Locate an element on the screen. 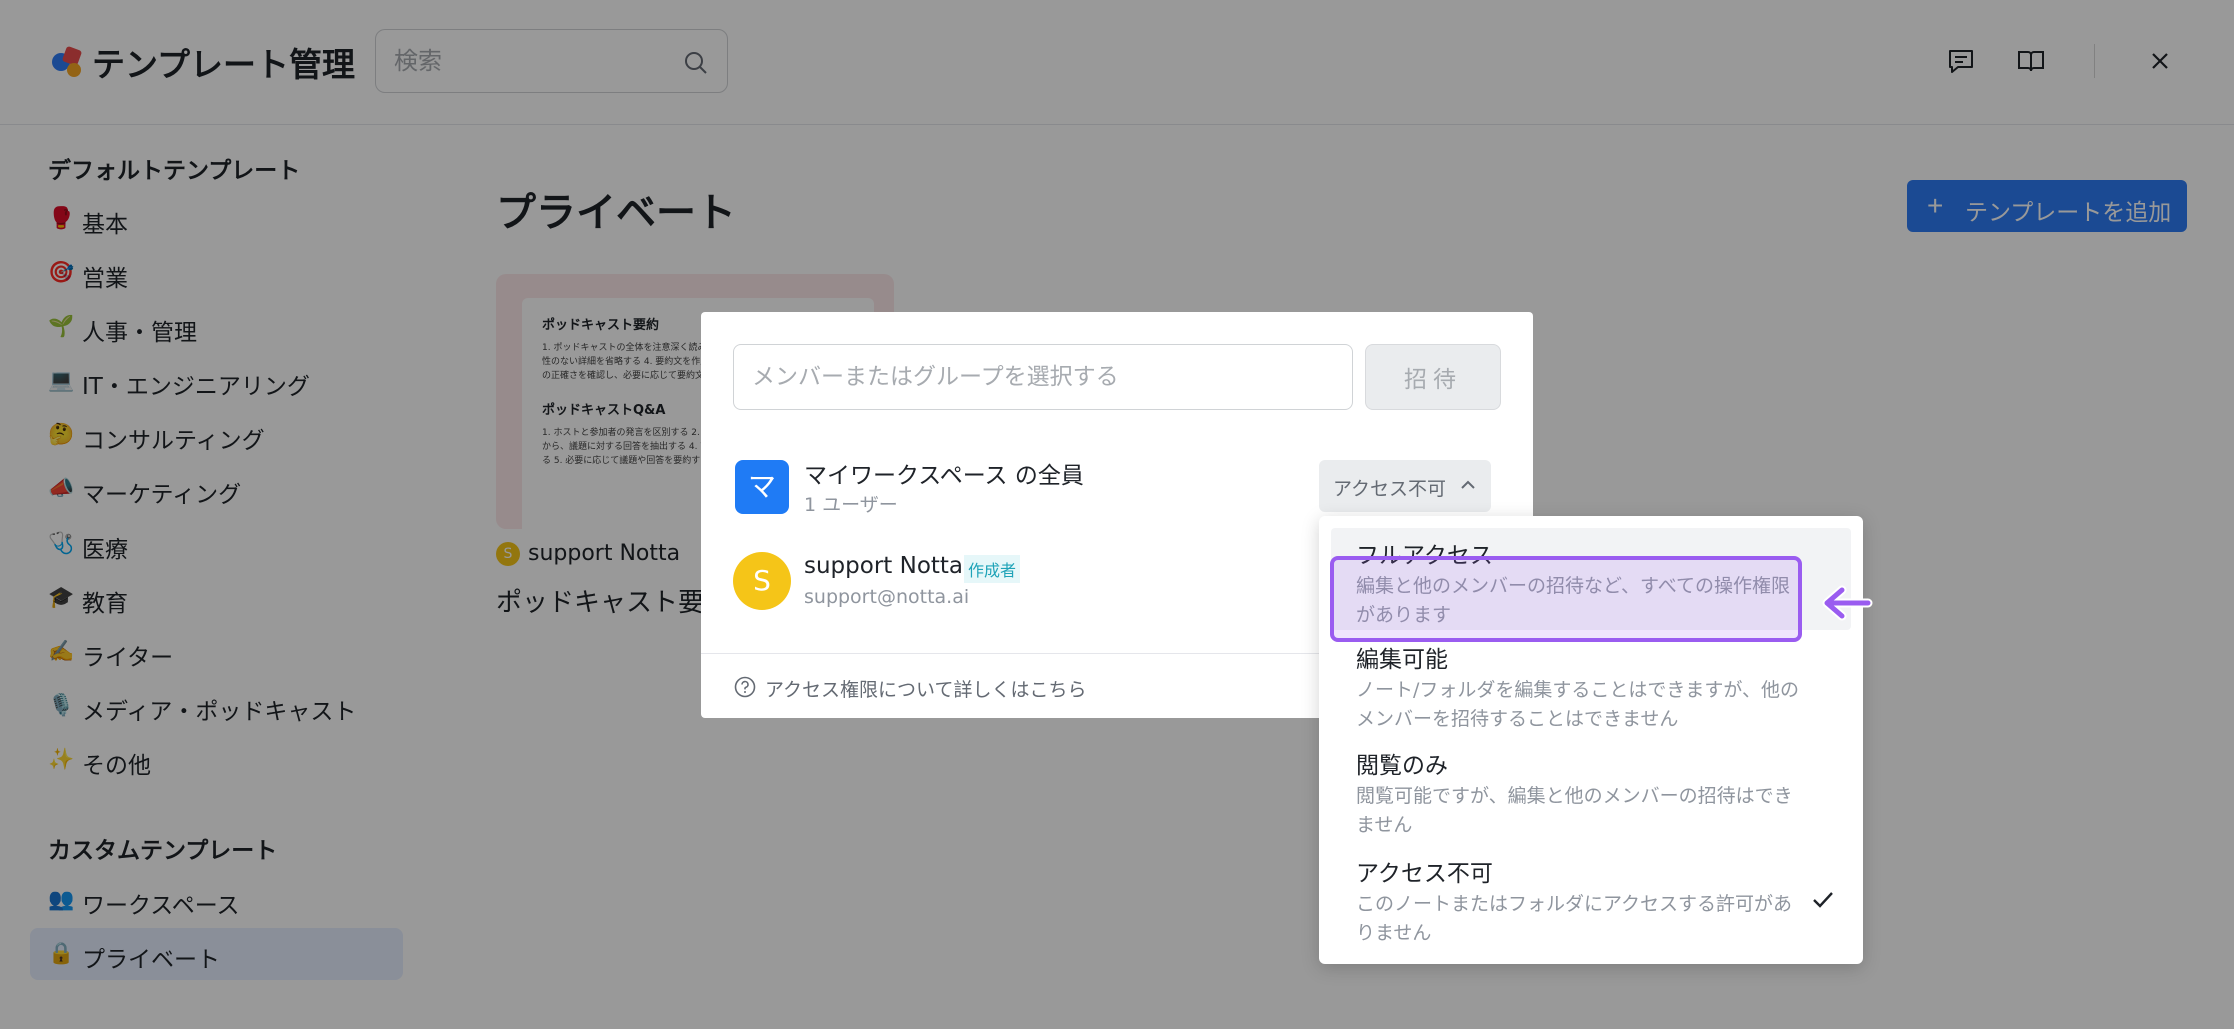 This screenshot has width=2234, height=1029. member-email: support@notta.ai is located at coordinates (887, 597).